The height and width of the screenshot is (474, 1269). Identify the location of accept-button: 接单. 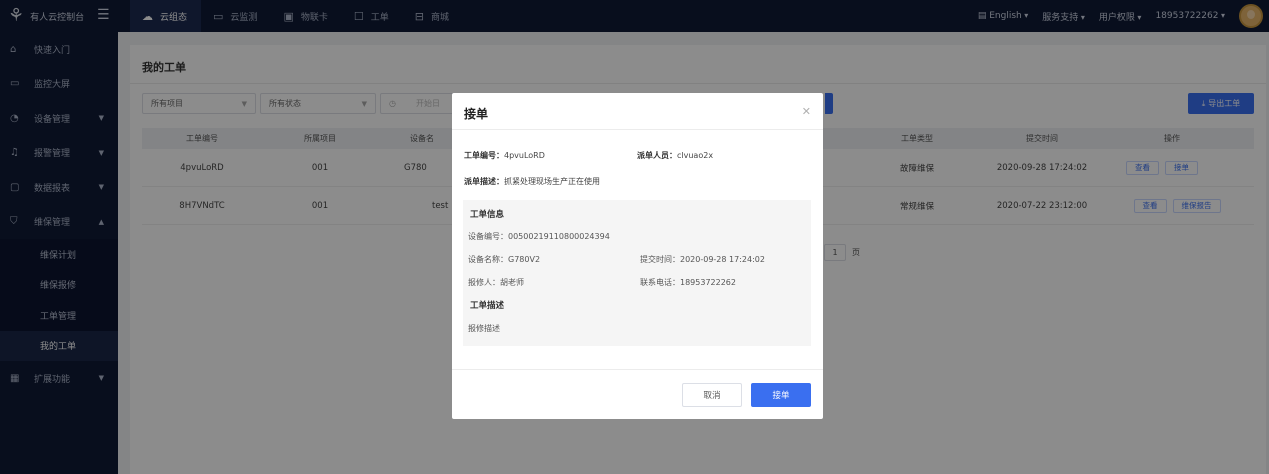
(781, 395).